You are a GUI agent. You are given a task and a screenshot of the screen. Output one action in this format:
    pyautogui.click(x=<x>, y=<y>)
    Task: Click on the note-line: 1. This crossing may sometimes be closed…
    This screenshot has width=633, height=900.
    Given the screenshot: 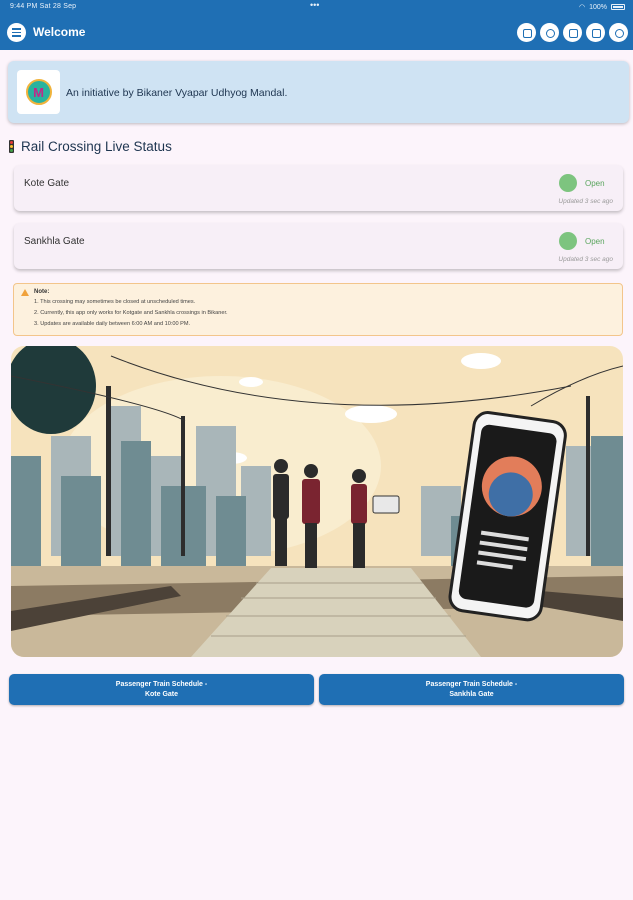 What is the action you would take?
    pyautogui.click(x=115, y=302)
    